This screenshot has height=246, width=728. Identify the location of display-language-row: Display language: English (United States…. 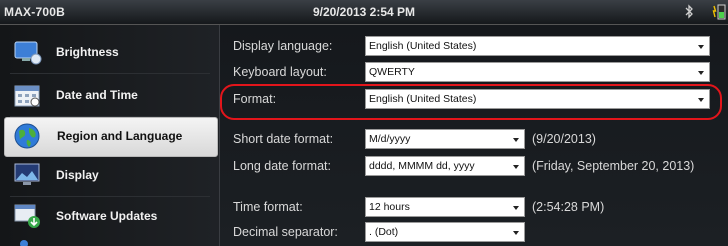
(474, 47).